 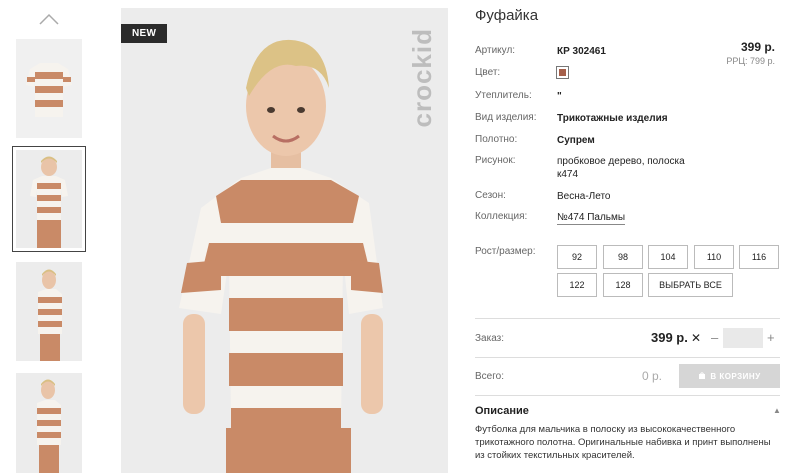 I want to click on new-badge: NEW, so click(x=144, y=33).